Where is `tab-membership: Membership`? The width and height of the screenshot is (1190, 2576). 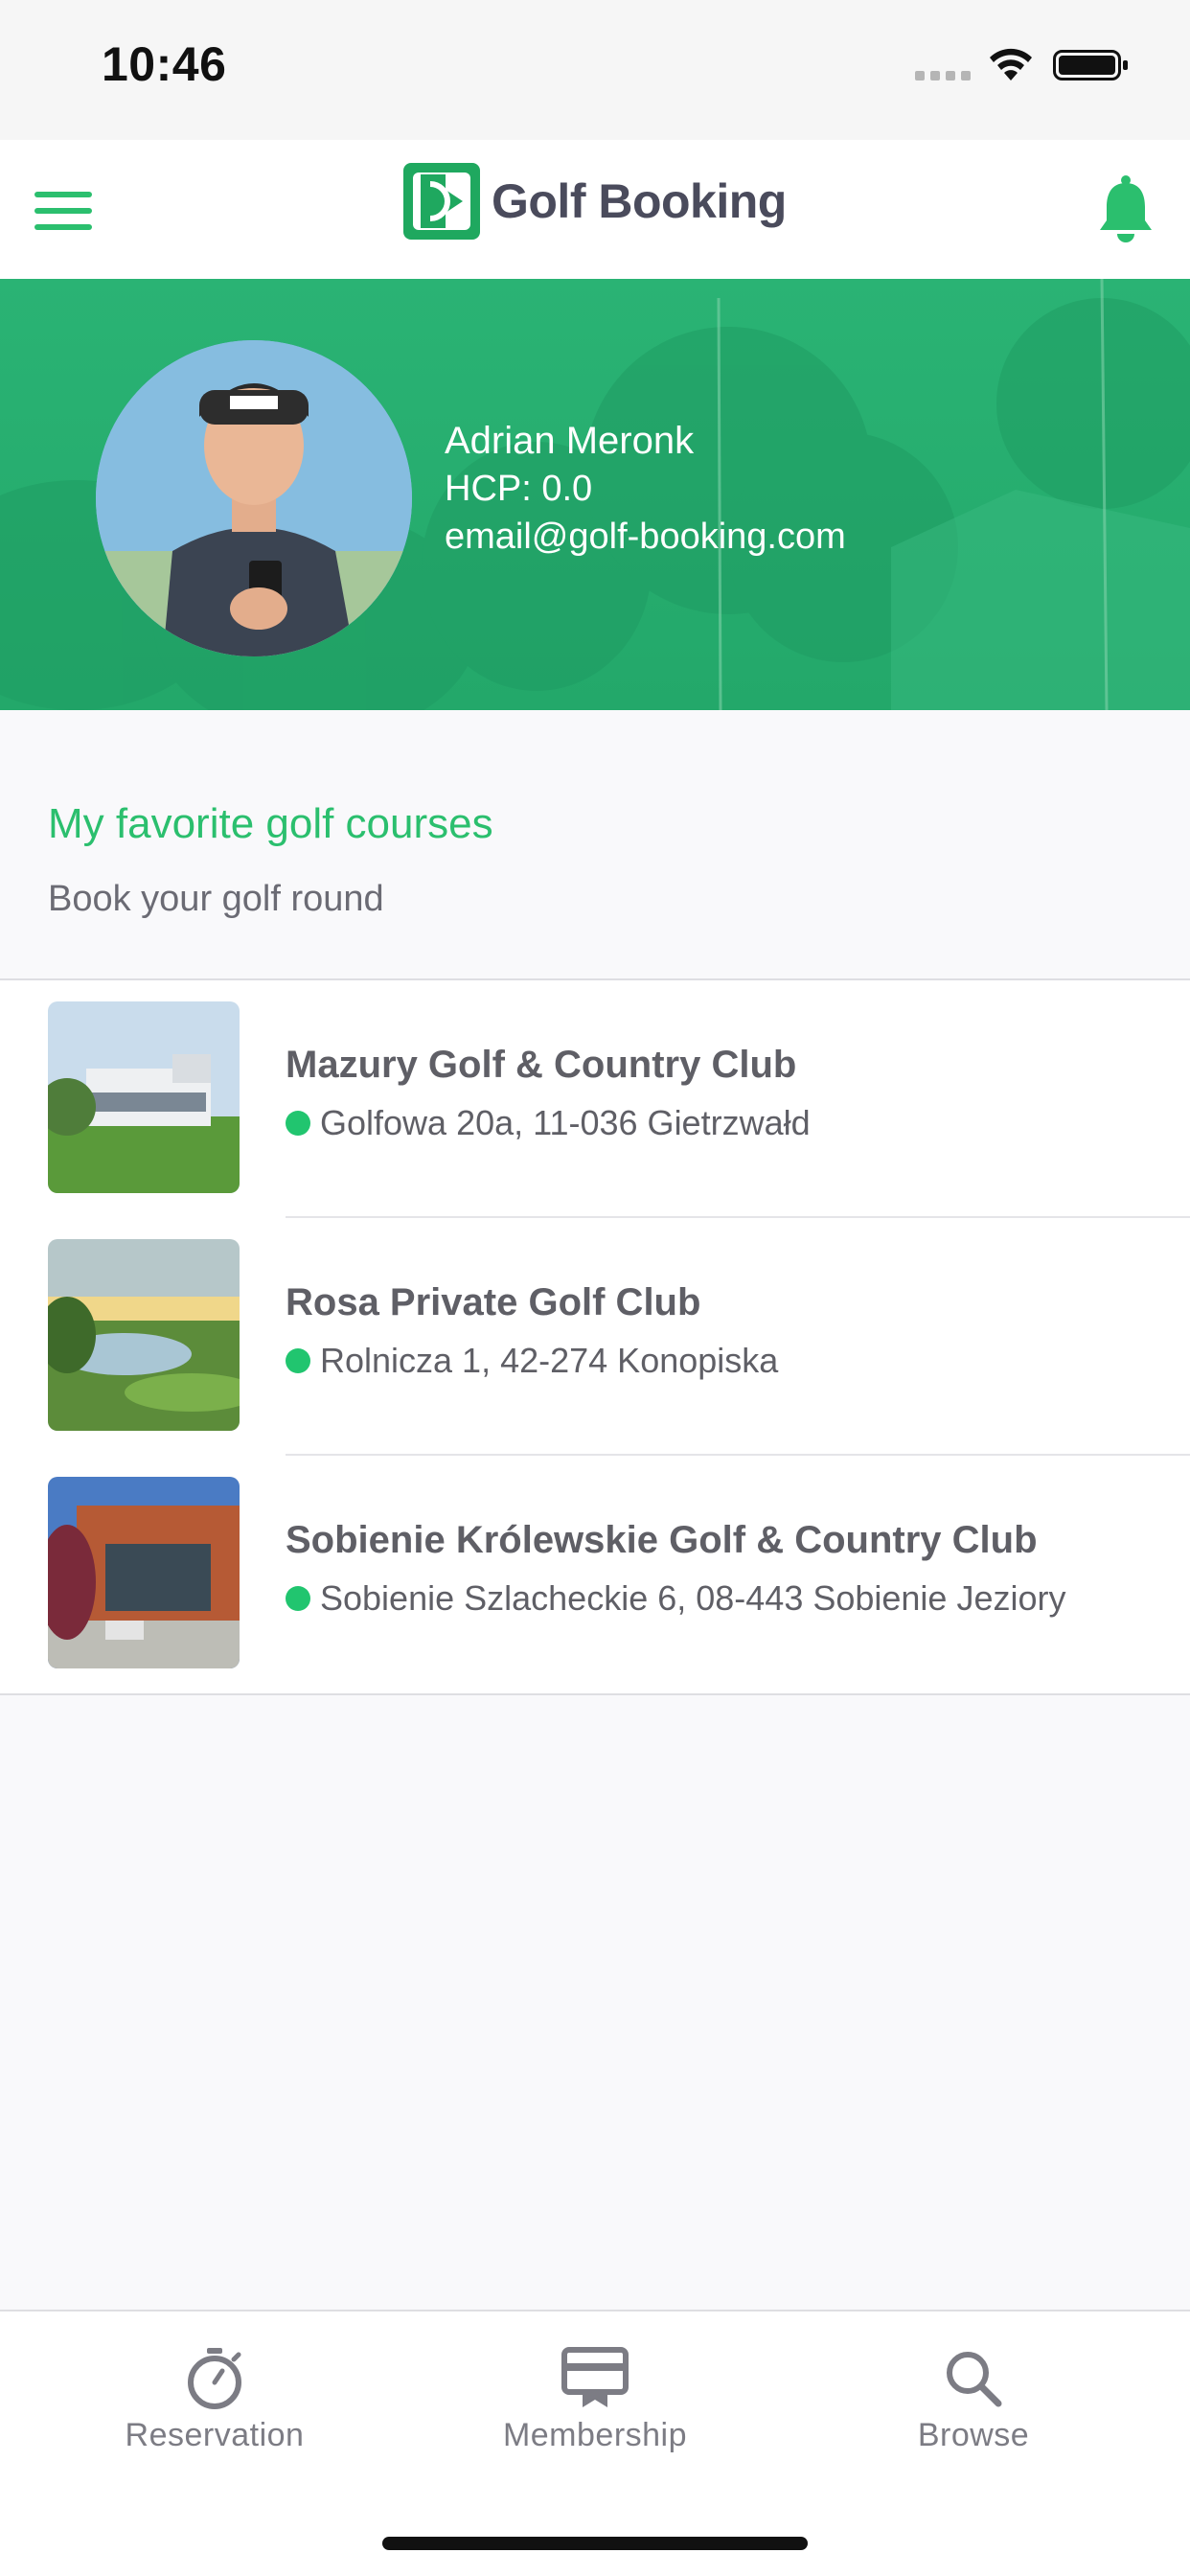 tab-membership: Membership is located at coordinates (595, 2400).